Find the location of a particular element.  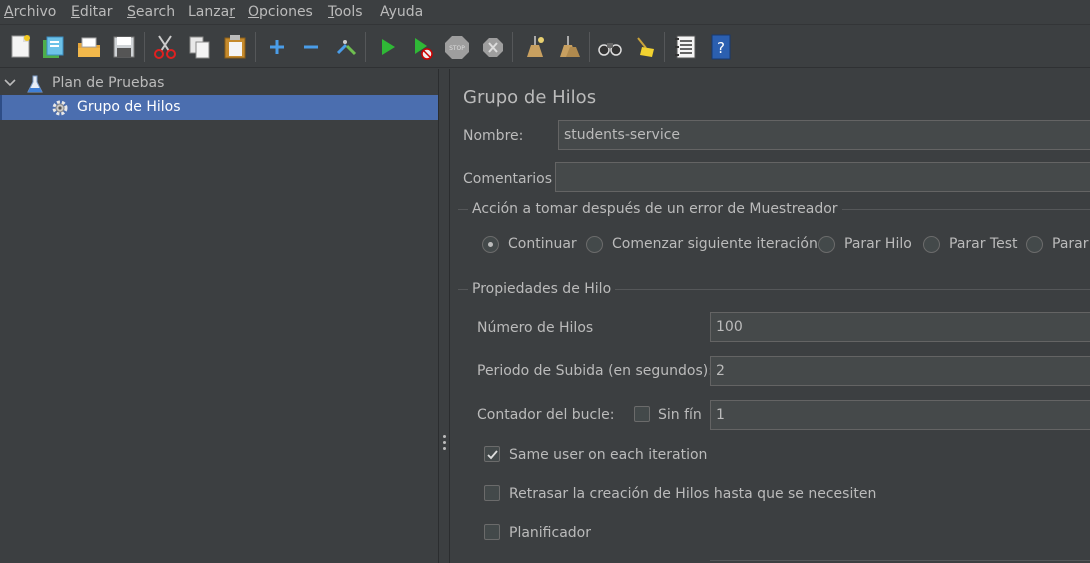

paste-icon is located at coordinates (235, 47).